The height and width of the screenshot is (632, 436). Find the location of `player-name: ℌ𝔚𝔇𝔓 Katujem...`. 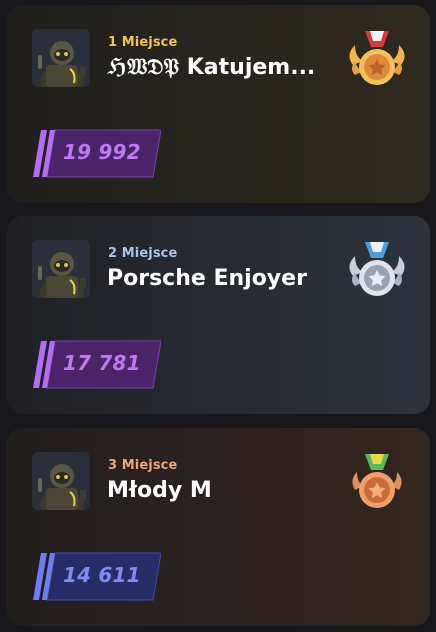

player-name: ℌ𝔚𝔇𝔓 Katujem... is located at coordinates (211, 67).